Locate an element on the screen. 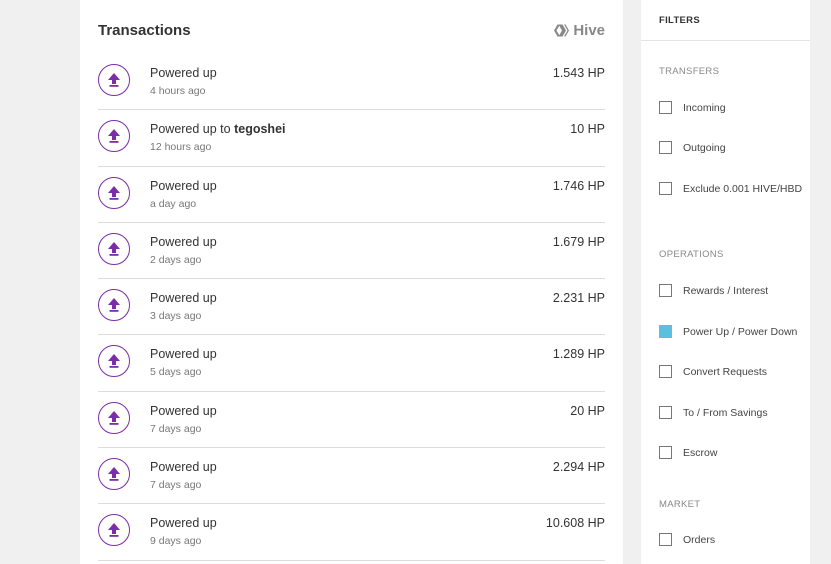  transaction-row: Powered up to tegoshei 12 hours ago 10 HP is located at coordinates (351, 138).